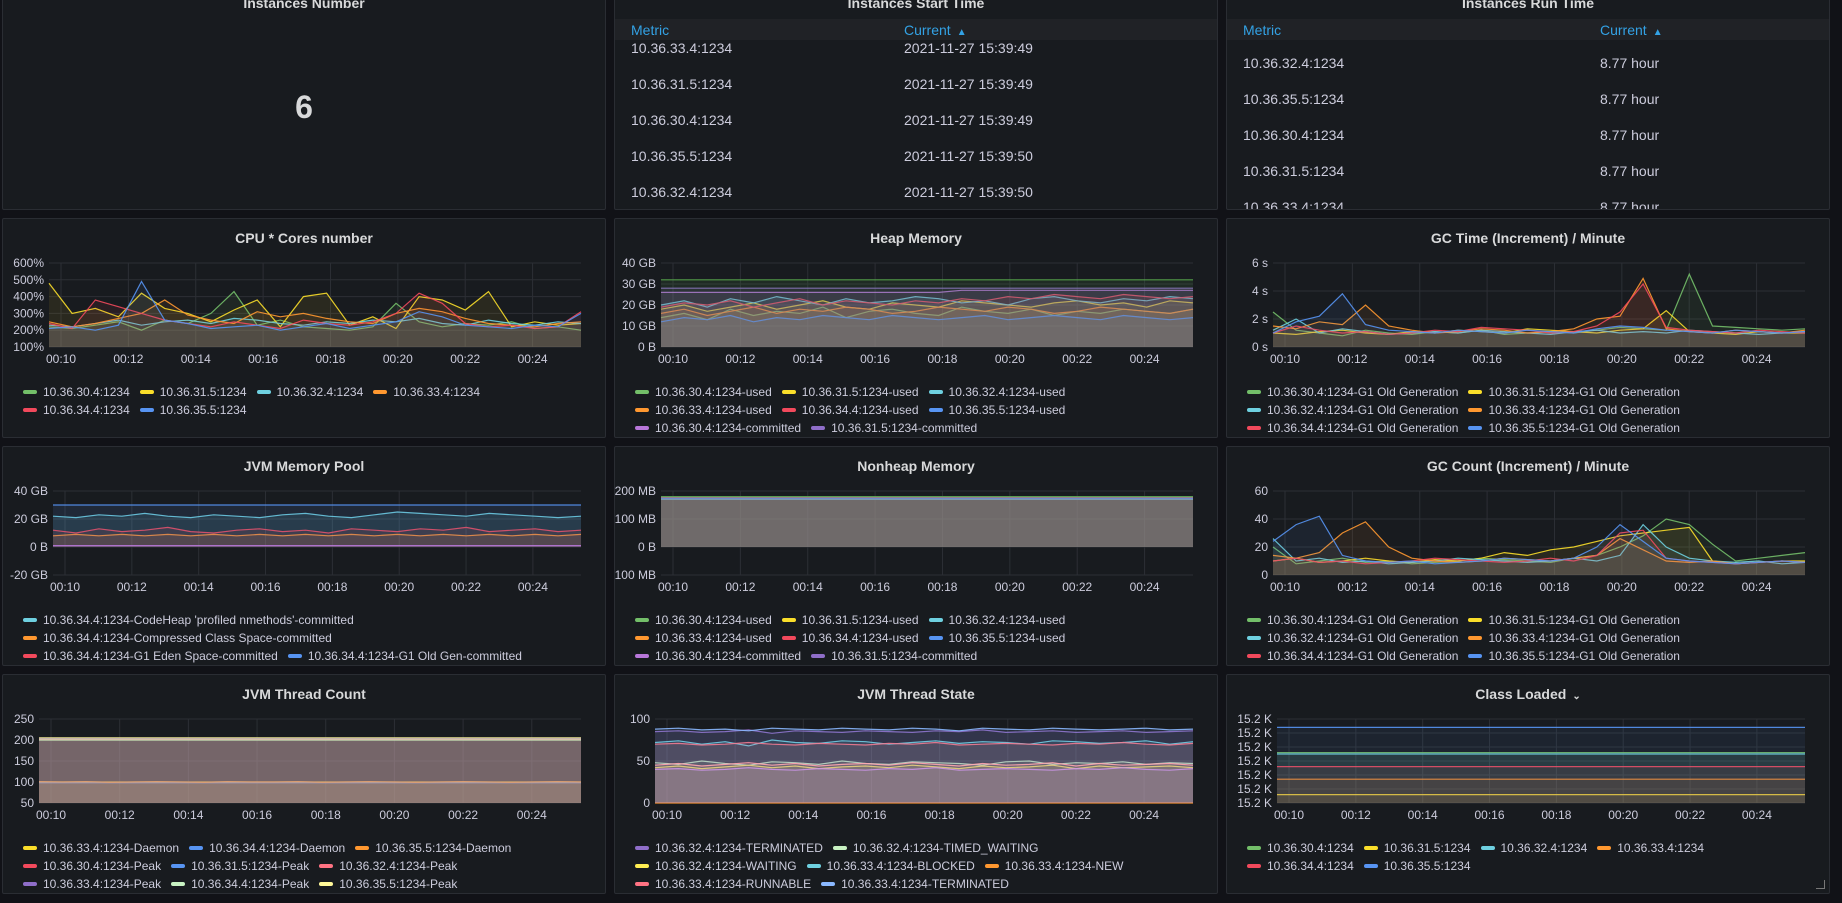 This screenshot has height=903, width=1842. What do you see at coordinates (388, 866) in the screenshot?
I see `legend-item: 10.36.32.4:1234-Peak` at bounding box center [388, 866].